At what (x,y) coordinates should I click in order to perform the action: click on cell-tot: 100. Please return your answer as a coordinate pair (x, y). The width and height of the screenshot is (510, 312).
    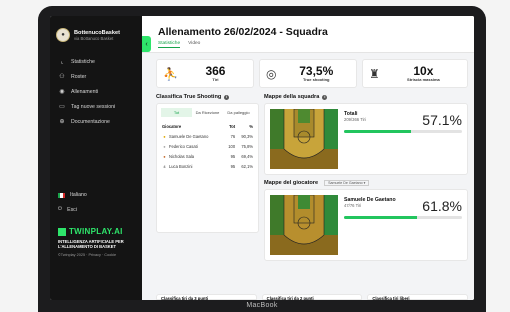
    Looking at the image, I should click on (232, 146).